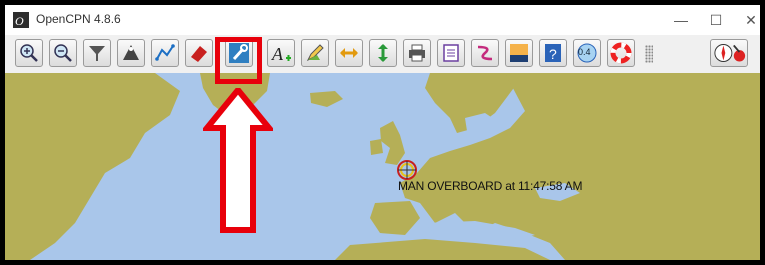 This screenshot has height=265, width=765. I want to click on opencpn-logo-icon: O, so click(21, 20).